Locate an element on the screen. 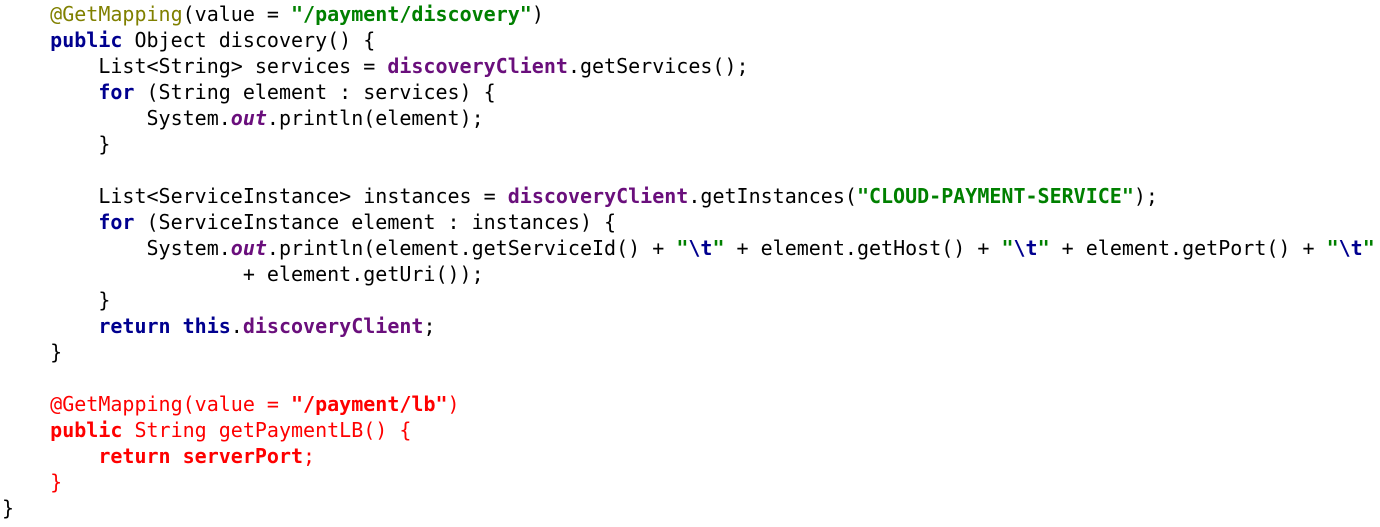 The height and width of the screenshot is (527, 1380). code-line: for (String element : services) { is located at coordinates (690, 92).